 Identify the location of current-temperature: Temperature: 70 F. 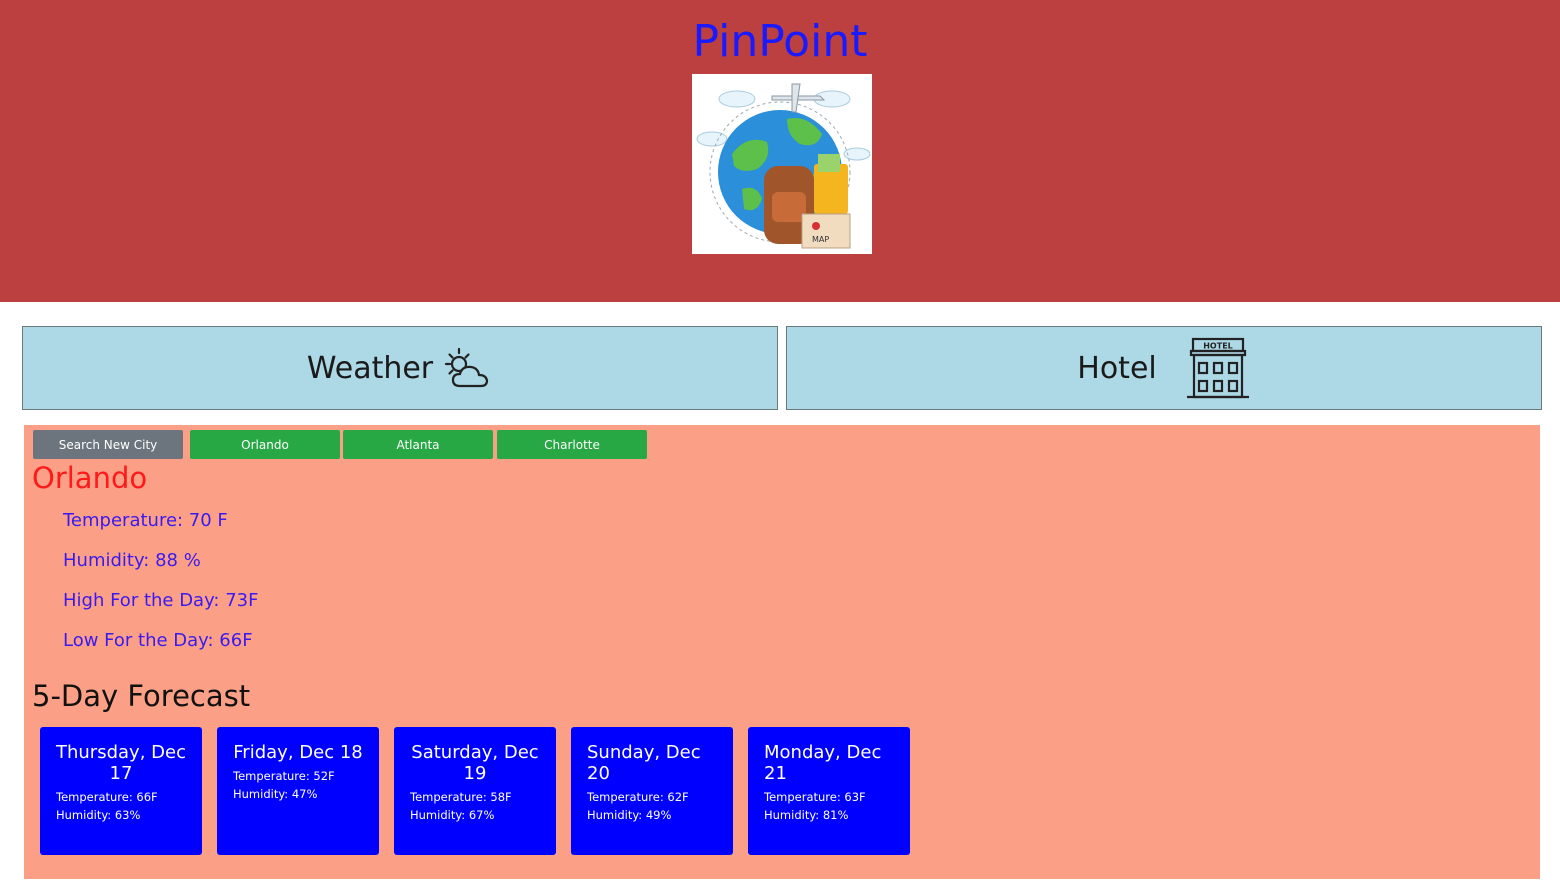
(145, 520).